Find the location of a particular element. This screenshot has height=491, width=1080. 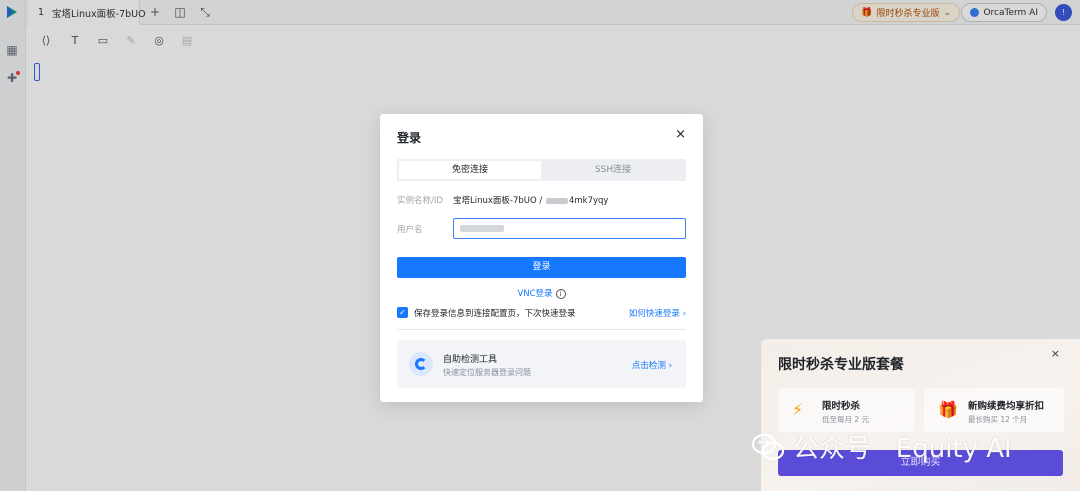

connection-type-tabs: 免密连接 SSH连接 is located at coordinates (541, 170).